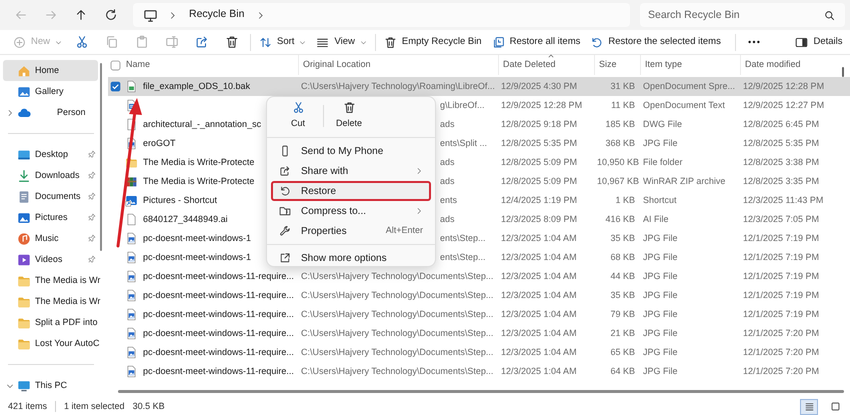  What do you see at coordinates (351, 258) in the screenshot?
I see `menu-item: Show more options` at bounding box center [351, 258].